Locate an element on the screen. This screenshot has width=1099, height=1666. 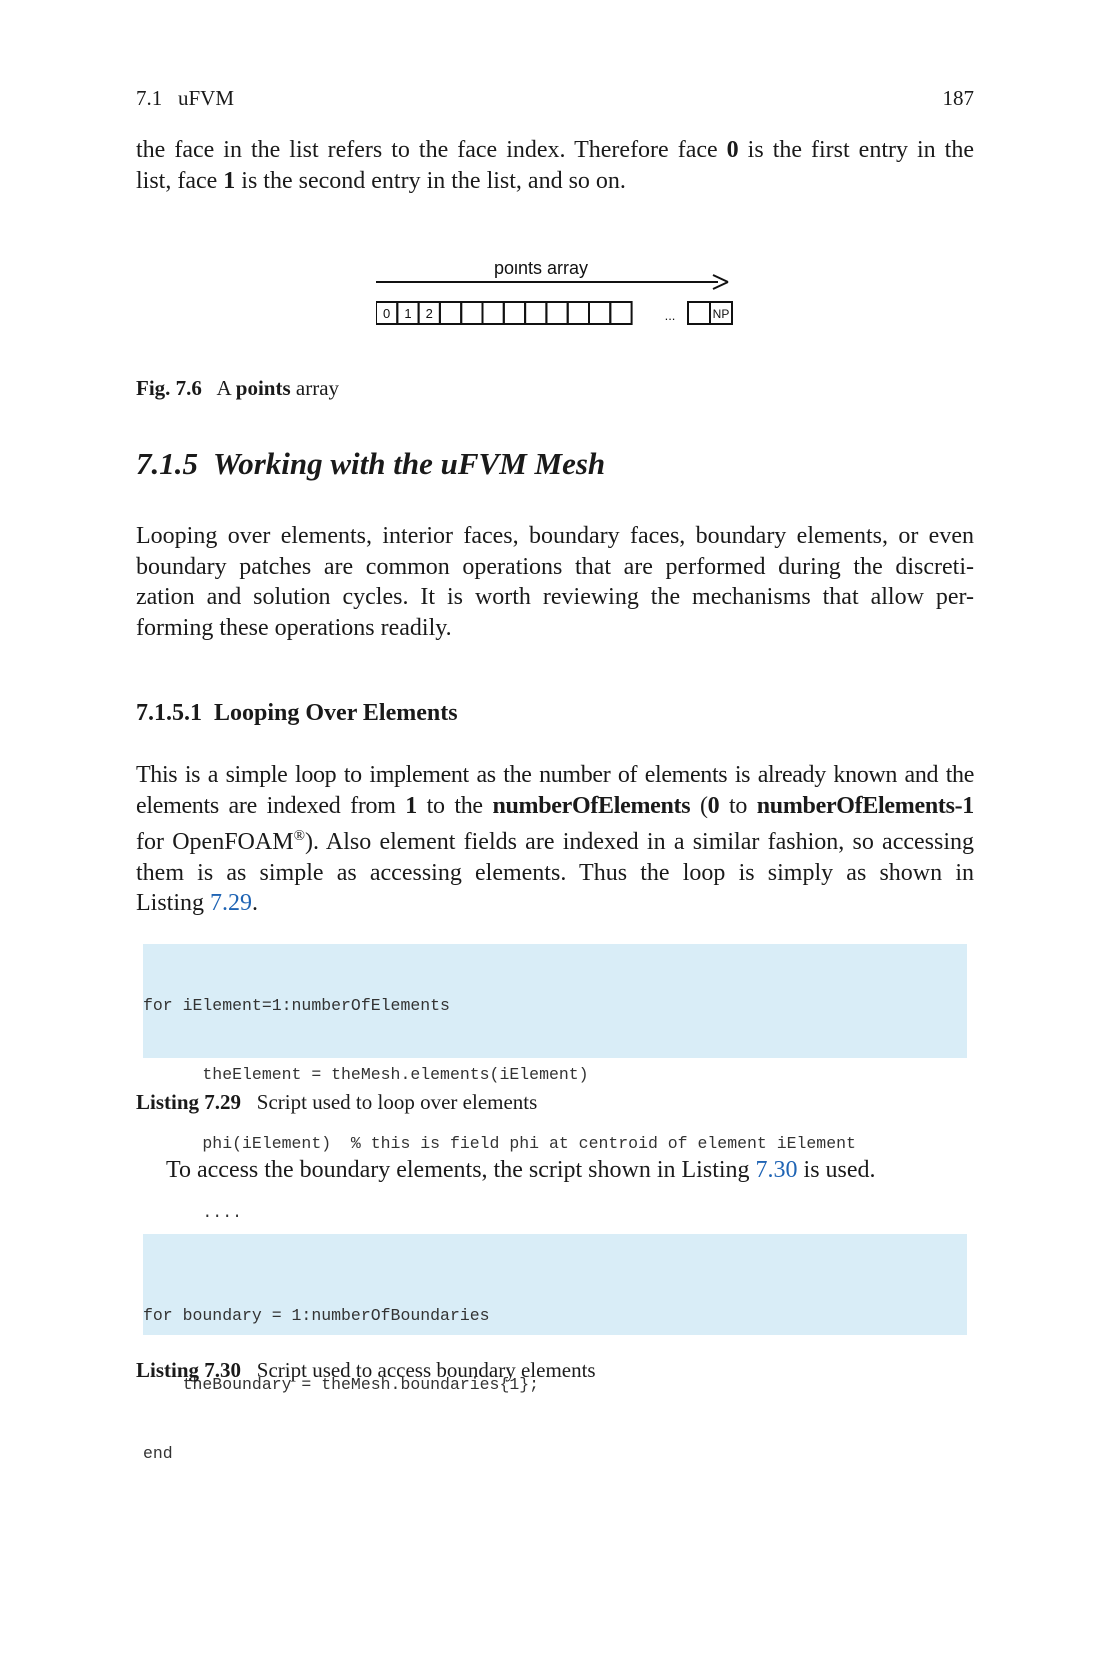
array-cell-label: 0 is located at coordinates (386, 313).